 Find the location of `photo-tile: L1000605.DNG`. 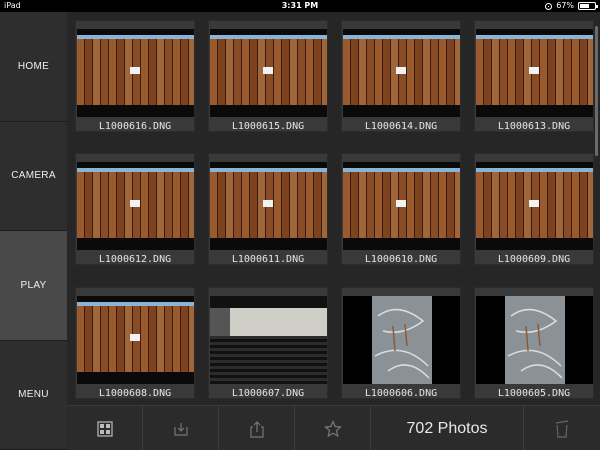

photo-tile: L1000605.DNG is located at coordinates (534, 343).